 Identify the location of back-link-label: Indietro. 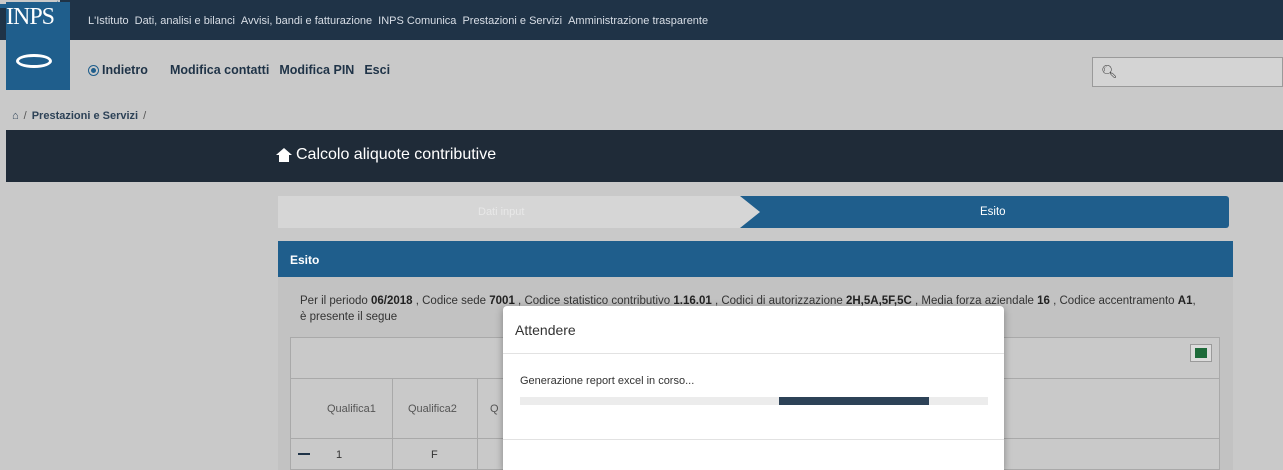
(125, 70).